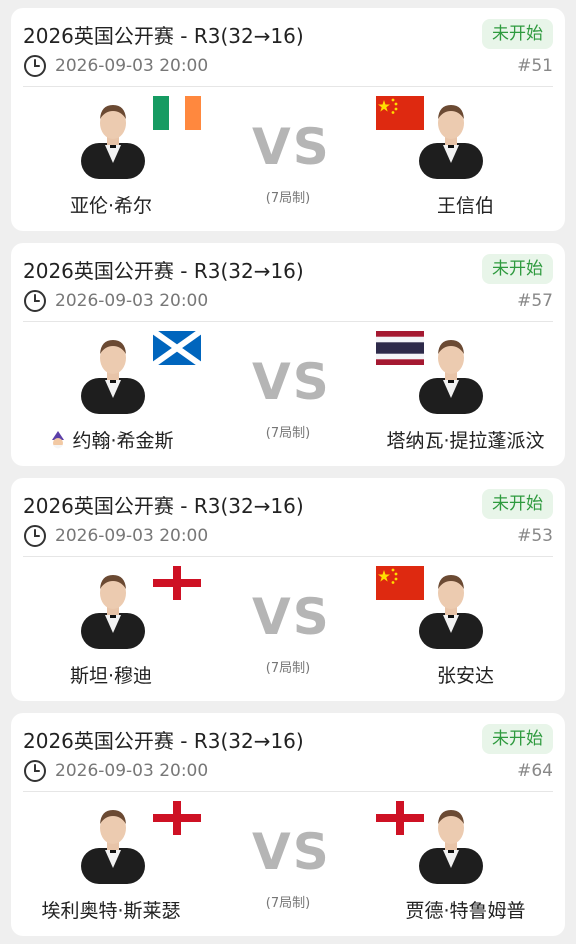  I want to click on left-player-name: 约翰·希金斯, so click(111, 439).